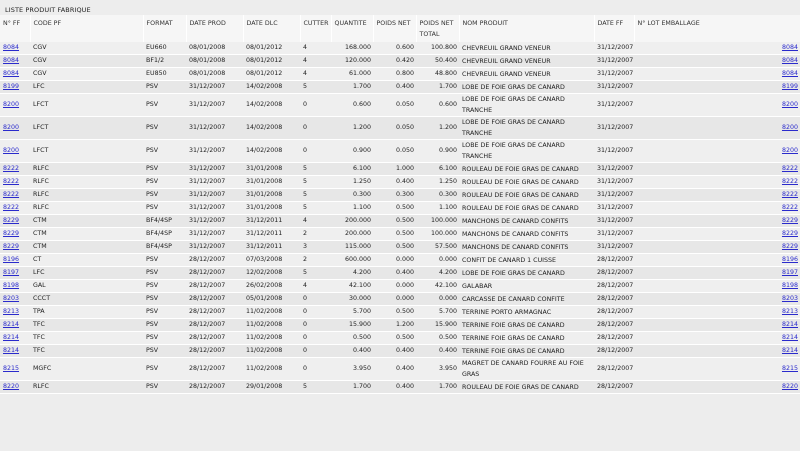 This screenshot has width=800, height=451. I want to click on ff-cell: 8215, so click(15, 369).